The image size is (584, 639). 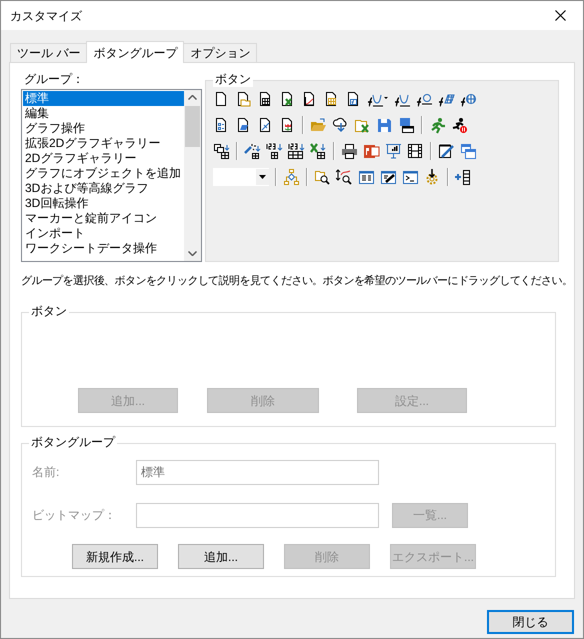 What do you see at coordinates (274, 151) in the screenshot?
I see `number-grid-icon` at bounding box center [274, 151].